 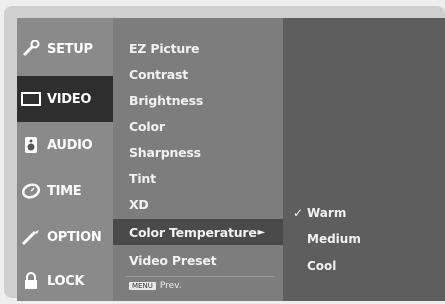 I want to click on hint-label: Prev., so click(x=170, y=286).